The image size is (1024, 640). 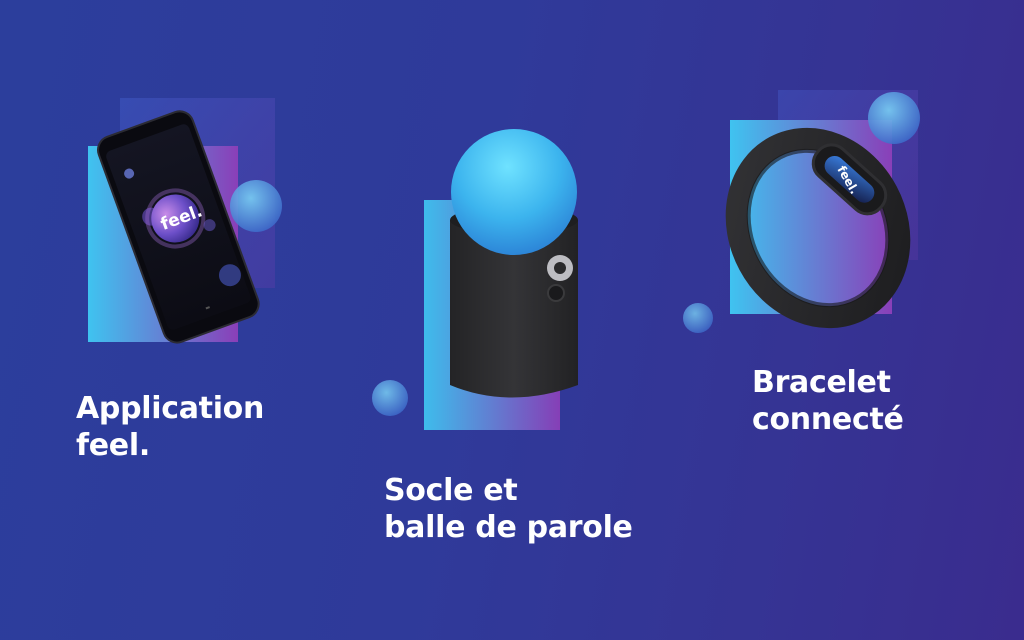 What do you see at coordinates (508, 509) in the screenshot?
I see `caption-socle: Socle et balle de parole` at bounding box center [508, 509].